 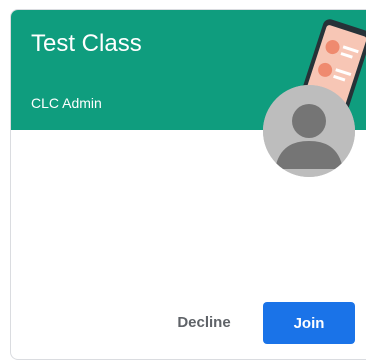 I want to click on class-title: Test Class, so click(x=86, y=44).